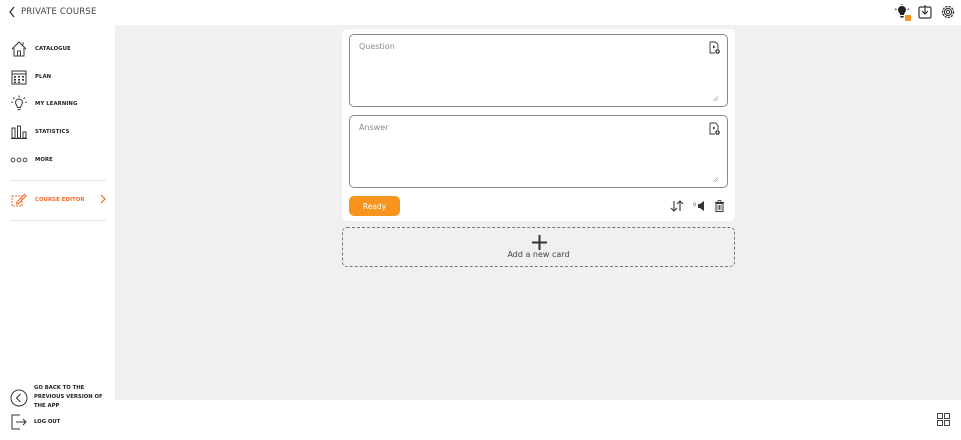 This screenshot has height=440, width=961. I want to click on logout-link: LOG OUT, so click(57, 422).